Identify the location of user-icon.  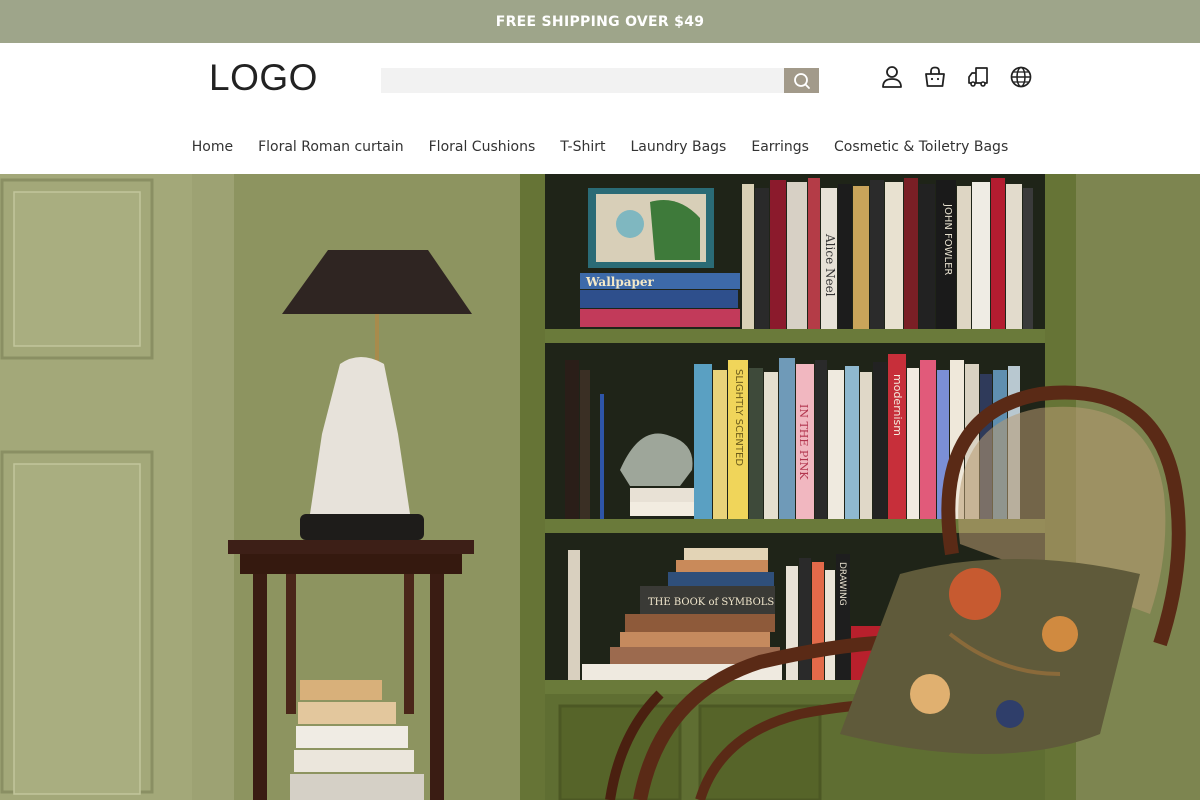
(892, 77).